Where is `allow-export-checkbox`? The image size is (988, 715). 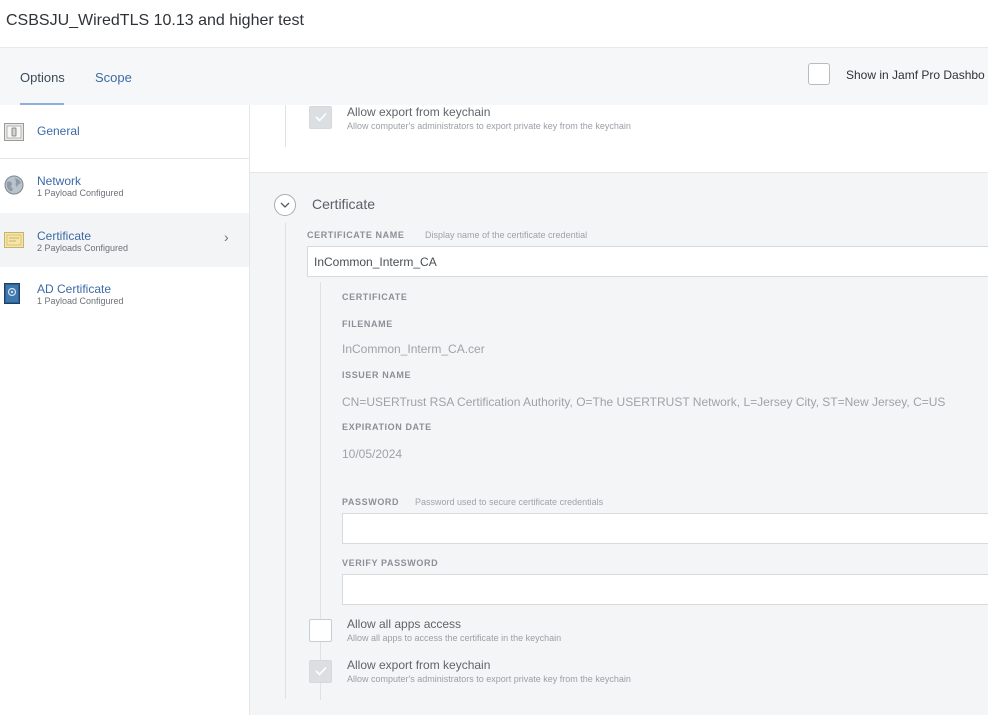 allow-export-checkbox is located at coordinates (320, 671).